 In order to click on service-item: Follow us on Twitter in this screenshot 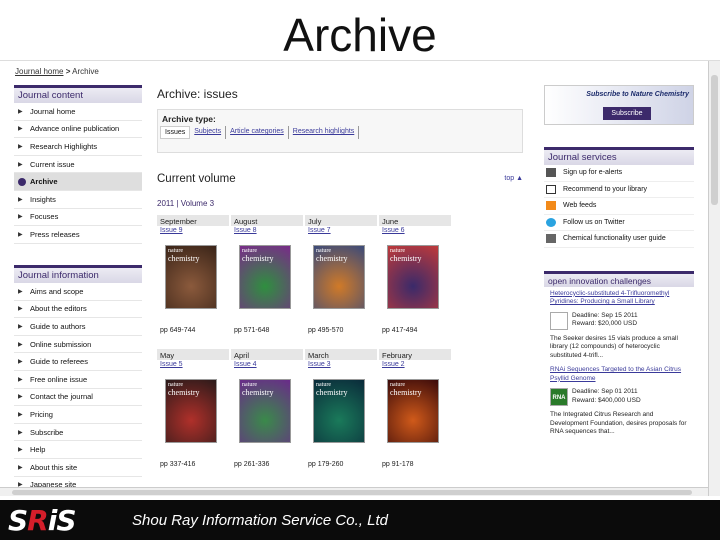, I will do `click(619, 223)`.